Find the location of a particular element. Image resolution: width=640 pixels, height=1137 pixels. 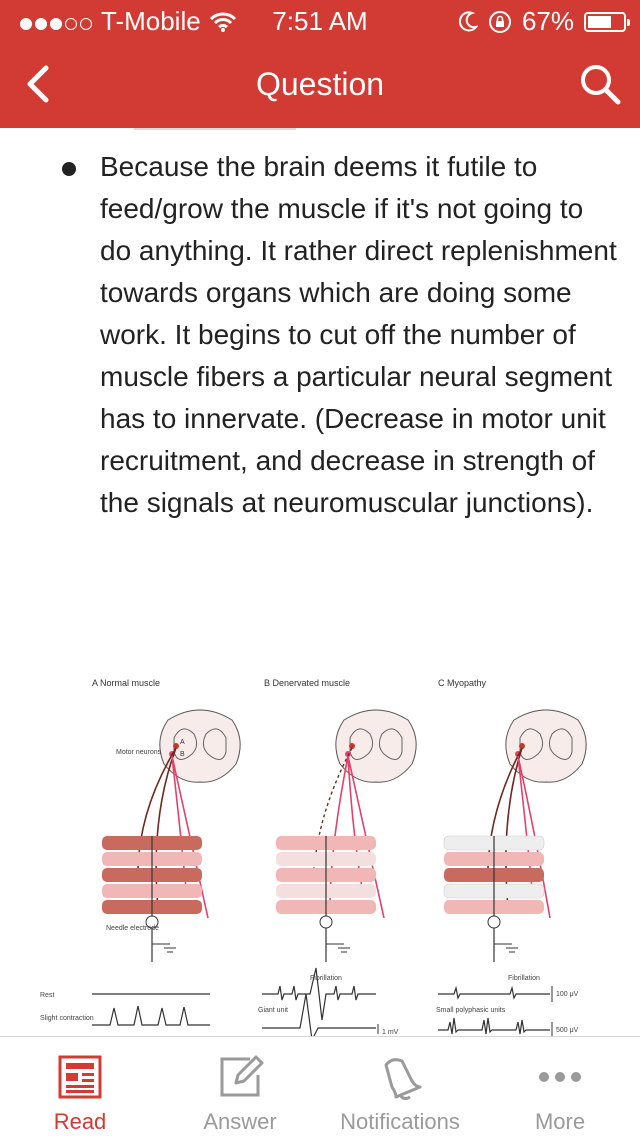

rest-label: Rest is located at coordinates (47, 995).